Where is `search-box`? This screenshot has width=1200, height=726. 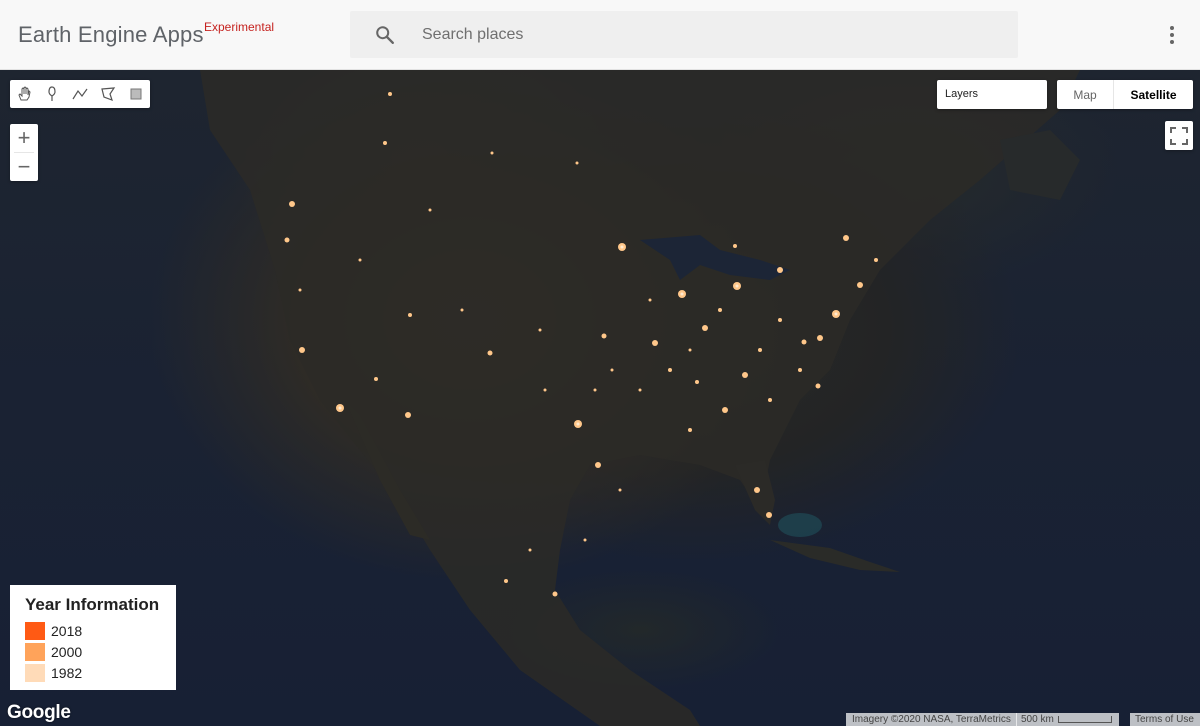
search-box is located at coordinates (684, 34).